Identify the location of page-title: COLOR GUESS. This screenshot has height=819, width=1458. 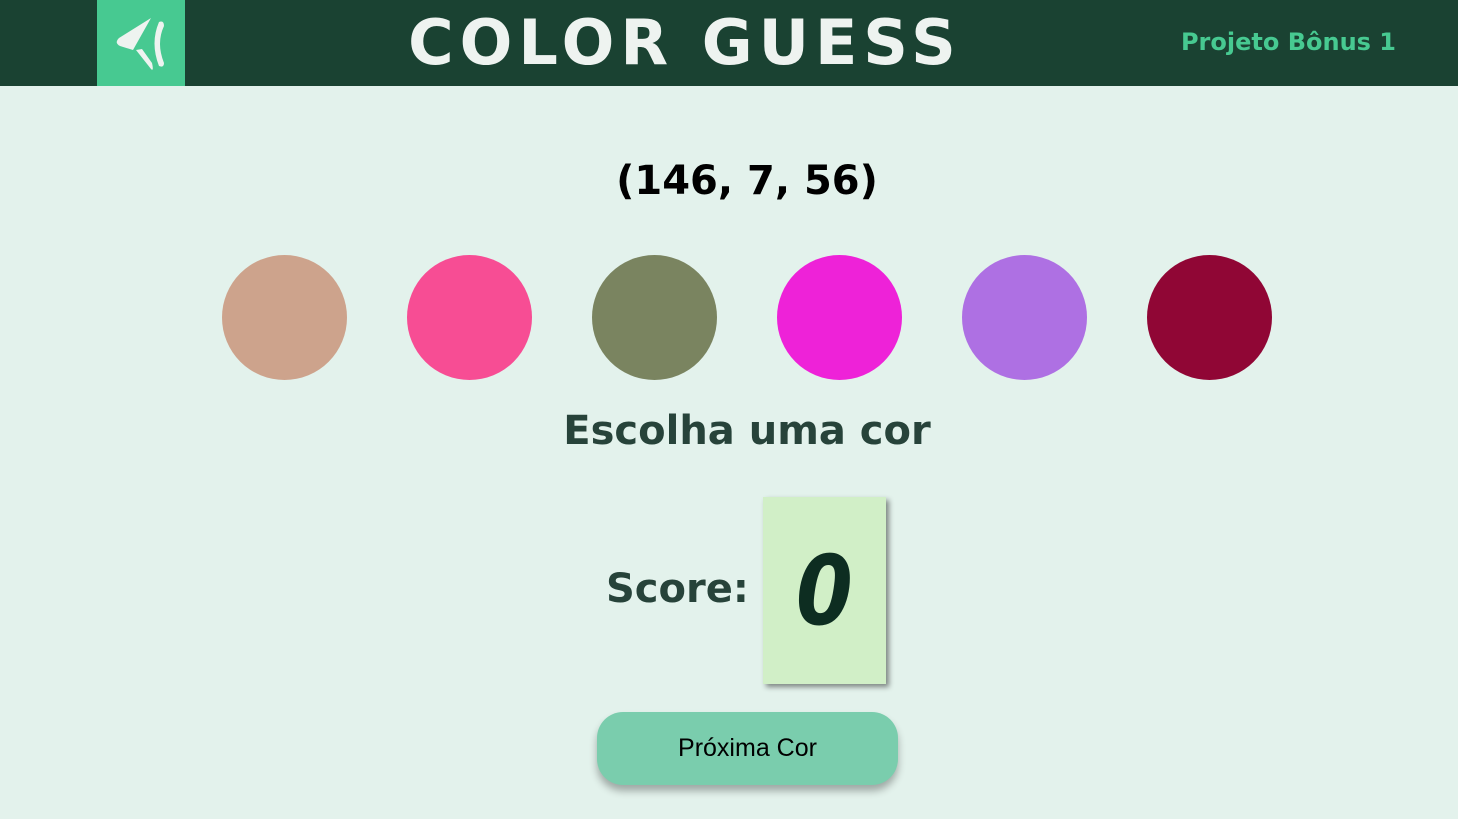
(685, 42).